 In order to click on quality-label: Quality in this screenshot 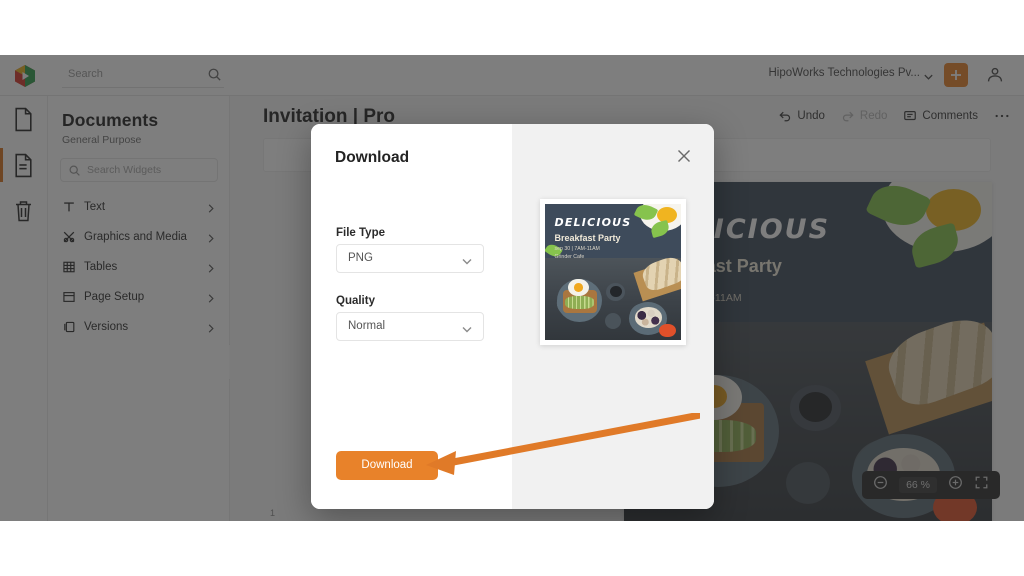, I will do `click(355, 301)`.